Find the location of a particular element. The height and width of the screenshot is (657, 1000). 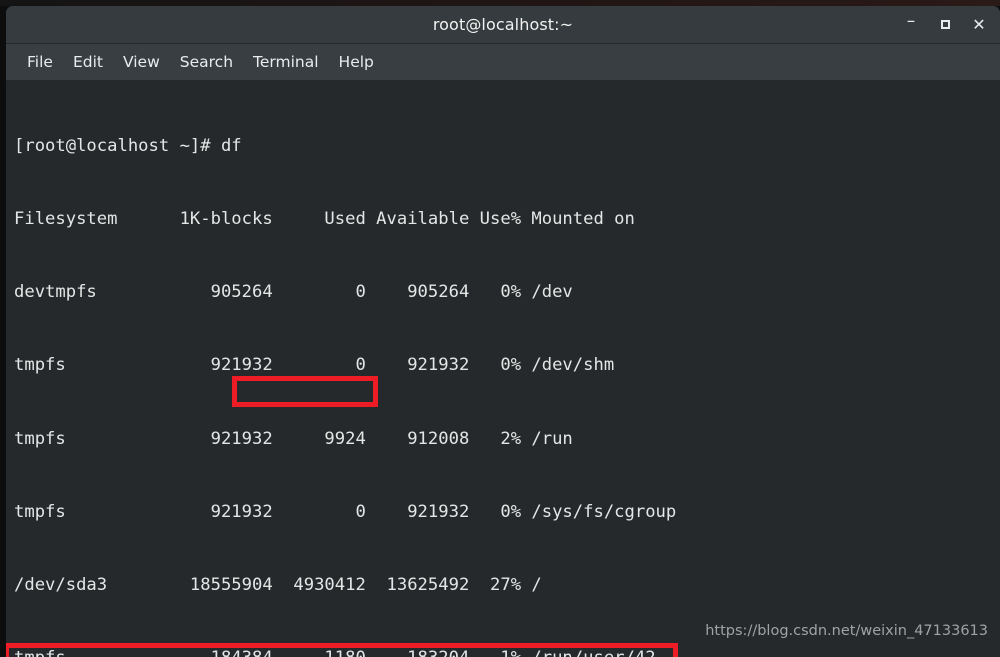

menu-item-edit: Edit is located at coordinates (88, 62).